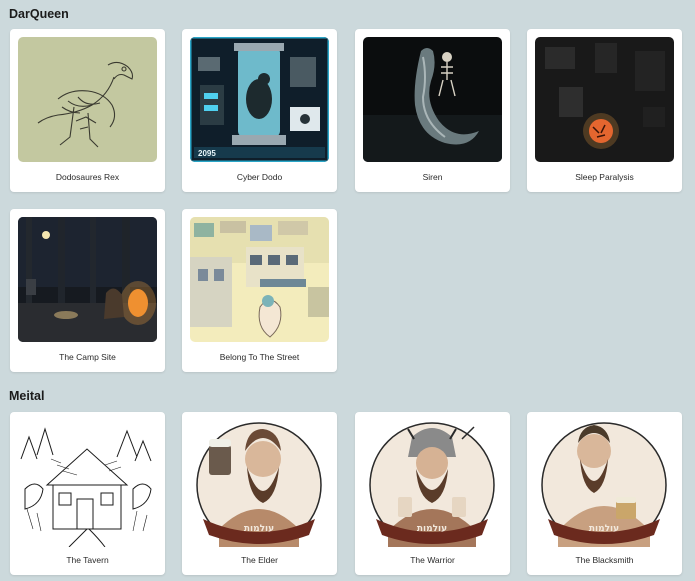 Image resolution: width=695 pixels, height=581 pixels. I want to click on artwork-image-belong-to-the-street, so click(259, 279).